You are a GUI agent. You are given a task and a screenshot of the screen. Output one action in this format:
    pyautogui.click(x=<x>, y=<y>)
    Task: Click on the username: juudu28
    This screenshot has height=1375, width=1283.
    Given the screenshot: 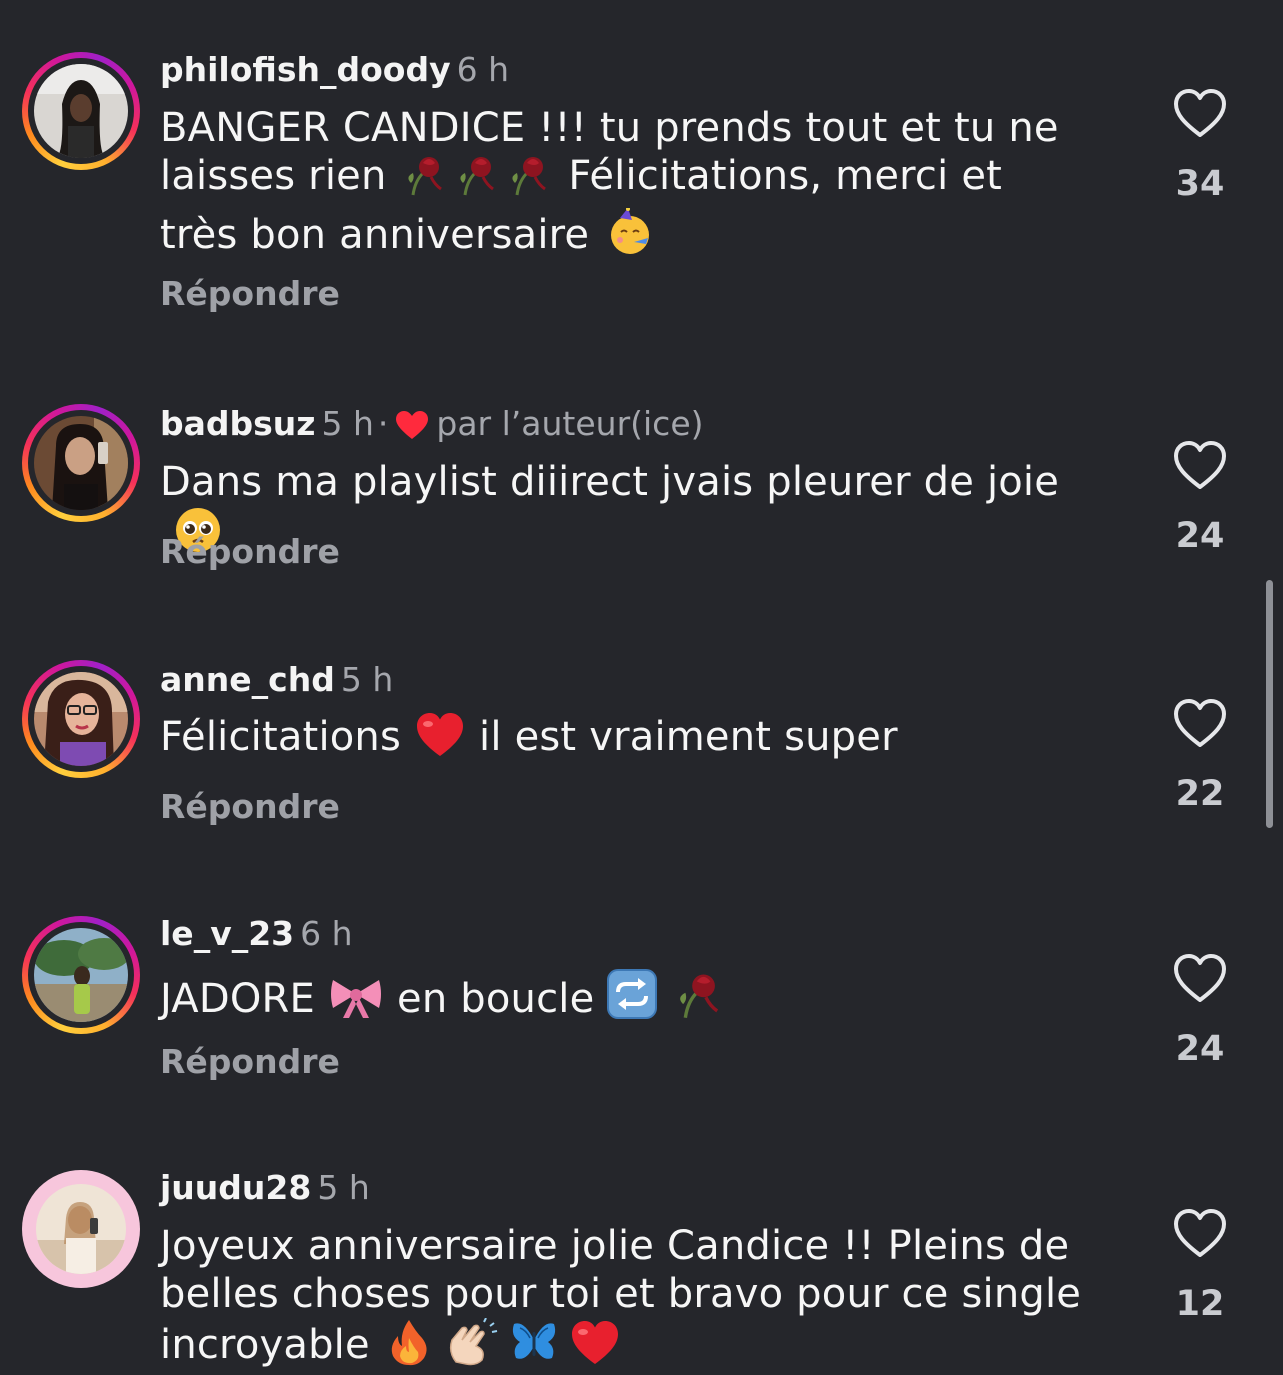 What is the action you would take?
    pyautogui.click(x=235, y=1187)
    